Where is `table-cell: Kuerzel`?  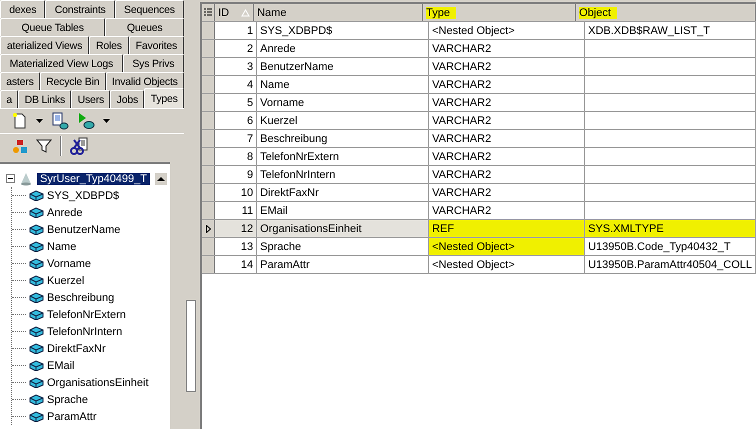 table-cell: Kuerzel is located at coordinates (343, 120).